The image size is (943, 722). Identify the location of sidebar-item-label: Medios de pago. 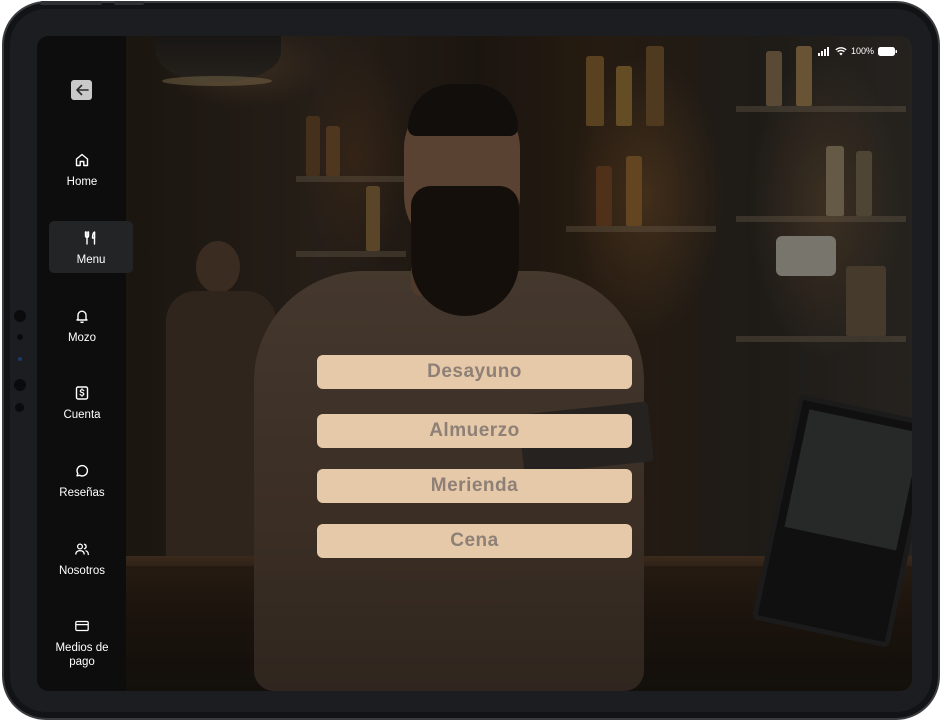
(82, 655).